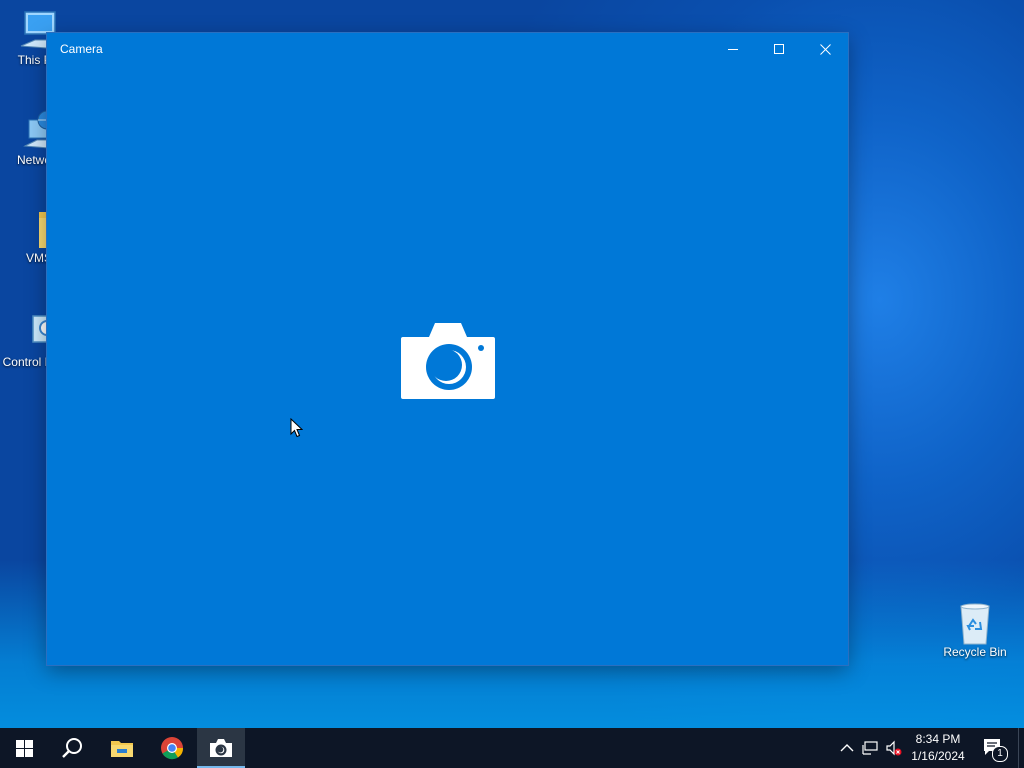 This screenshot has height=768, width=1024. I want to click on minimize-icon, so click(733, 49).